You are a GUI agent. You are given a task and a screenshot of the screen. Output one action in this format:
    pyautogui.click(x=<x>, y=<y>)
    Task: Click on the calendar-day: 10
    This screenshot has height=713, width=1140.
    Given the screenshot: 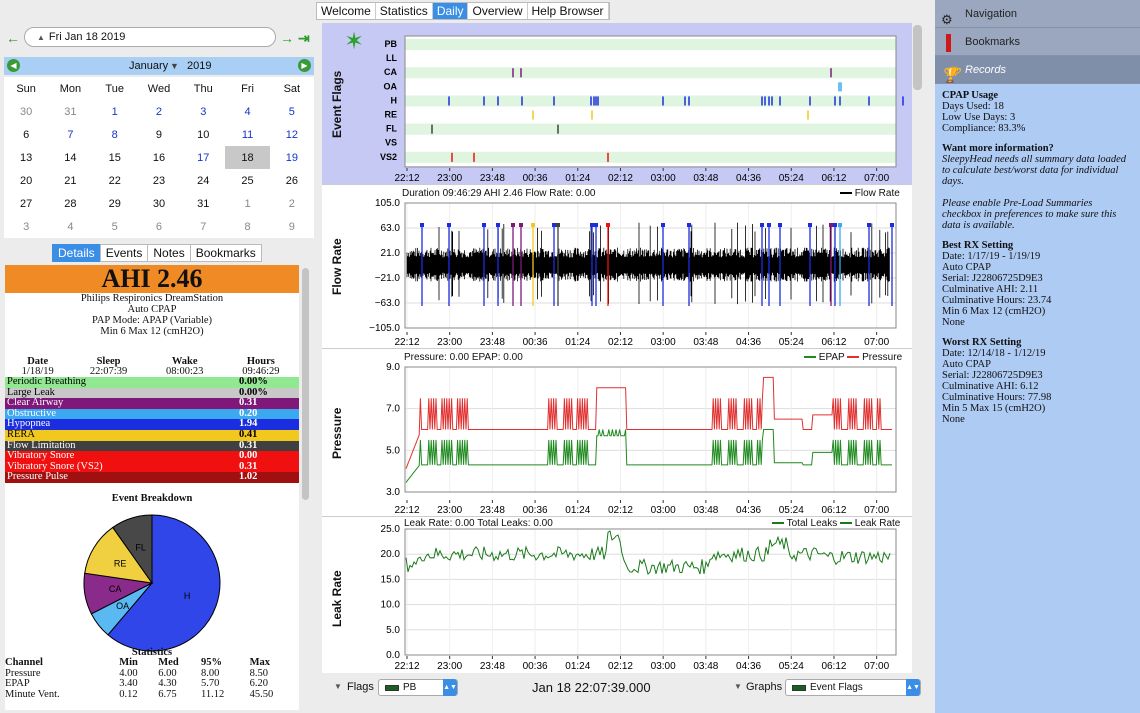 What is the action you would take?
    pyautogui.click(x=203, y=134)
    